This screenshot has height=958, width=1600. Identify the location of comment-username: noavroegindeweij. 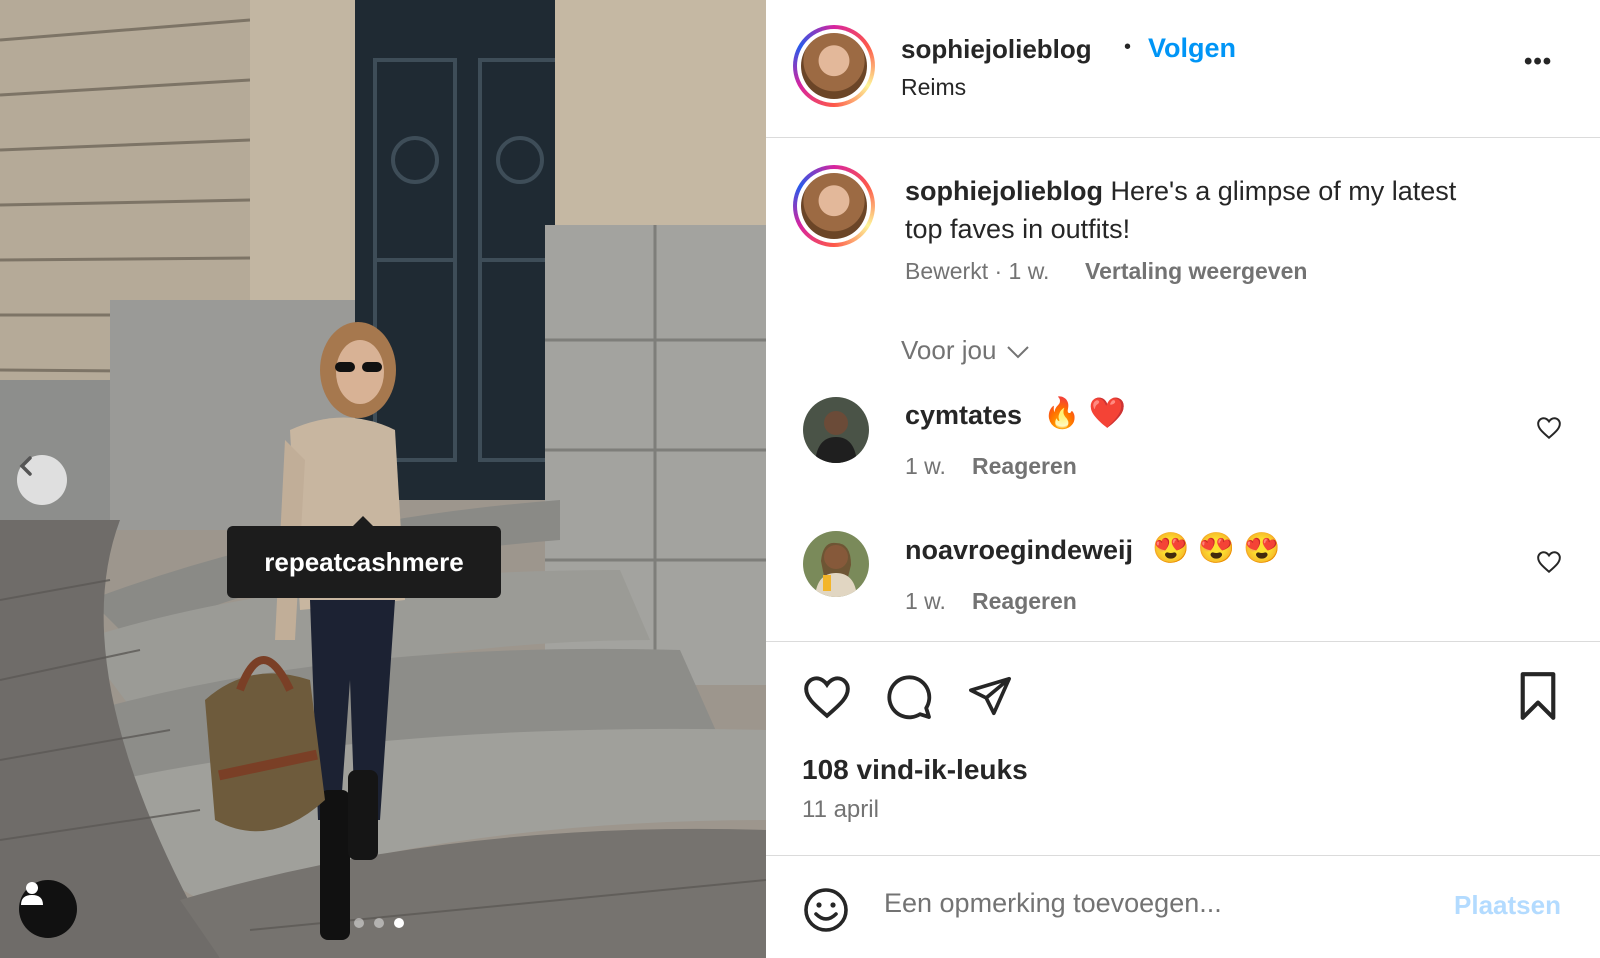
(1019, 550).